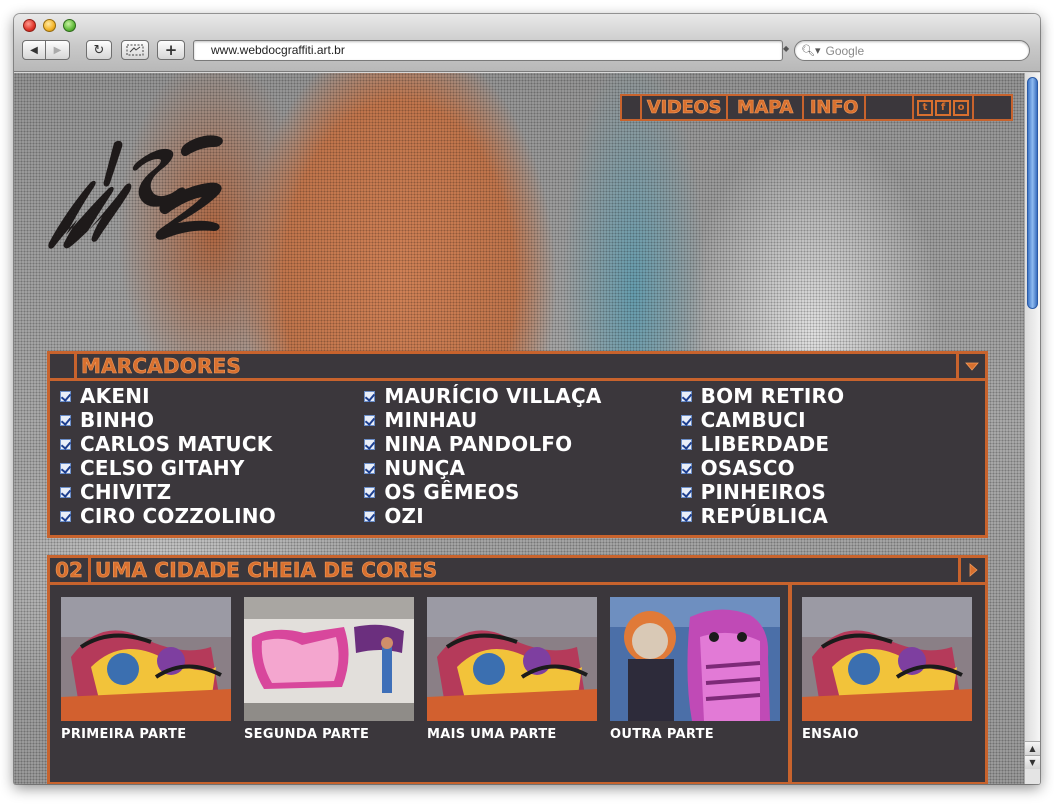  Describe the element at coordinates (753, 420) in the screenshot. I see `marcador-label: CAMBUCI` at that location.